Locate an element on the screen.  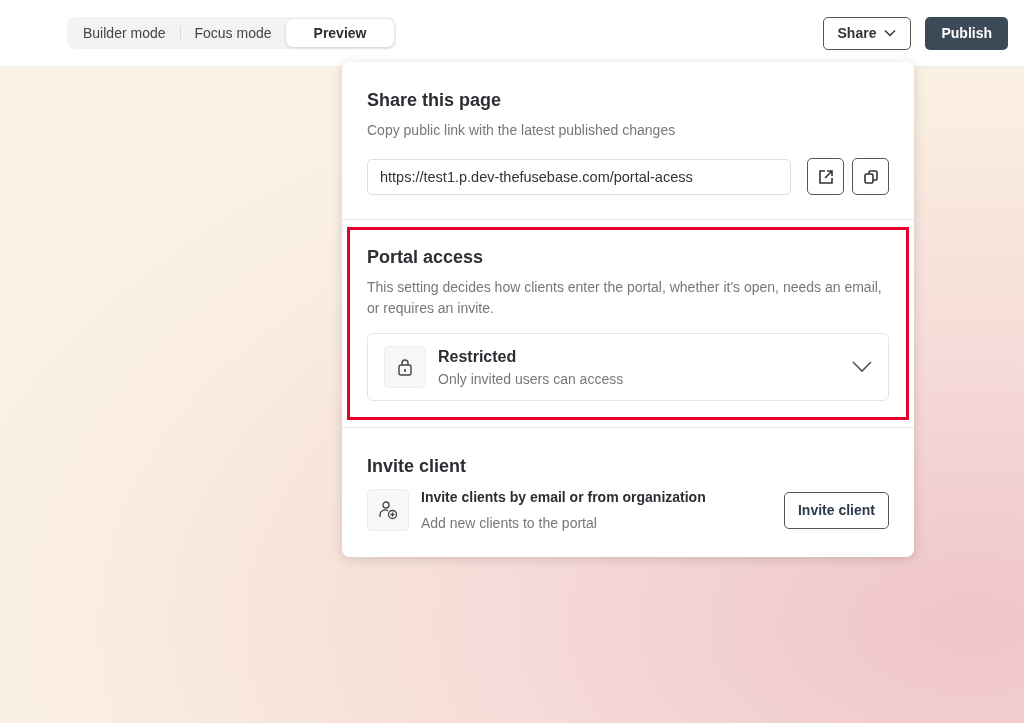
section-title: Portal access is located at coordinates (426, 257).